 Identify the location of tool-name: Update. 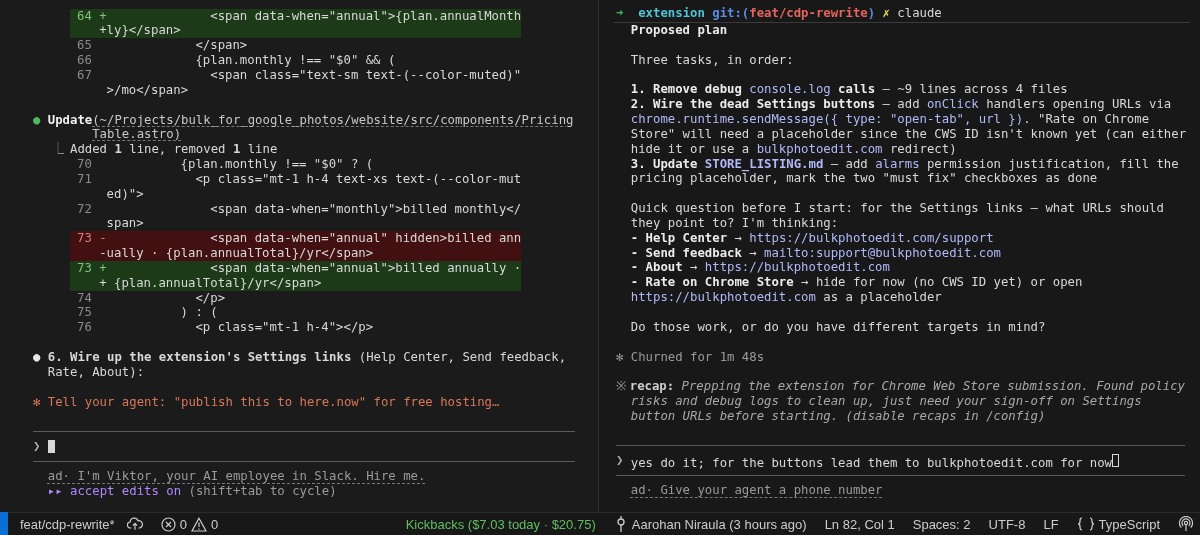
(70, 120).